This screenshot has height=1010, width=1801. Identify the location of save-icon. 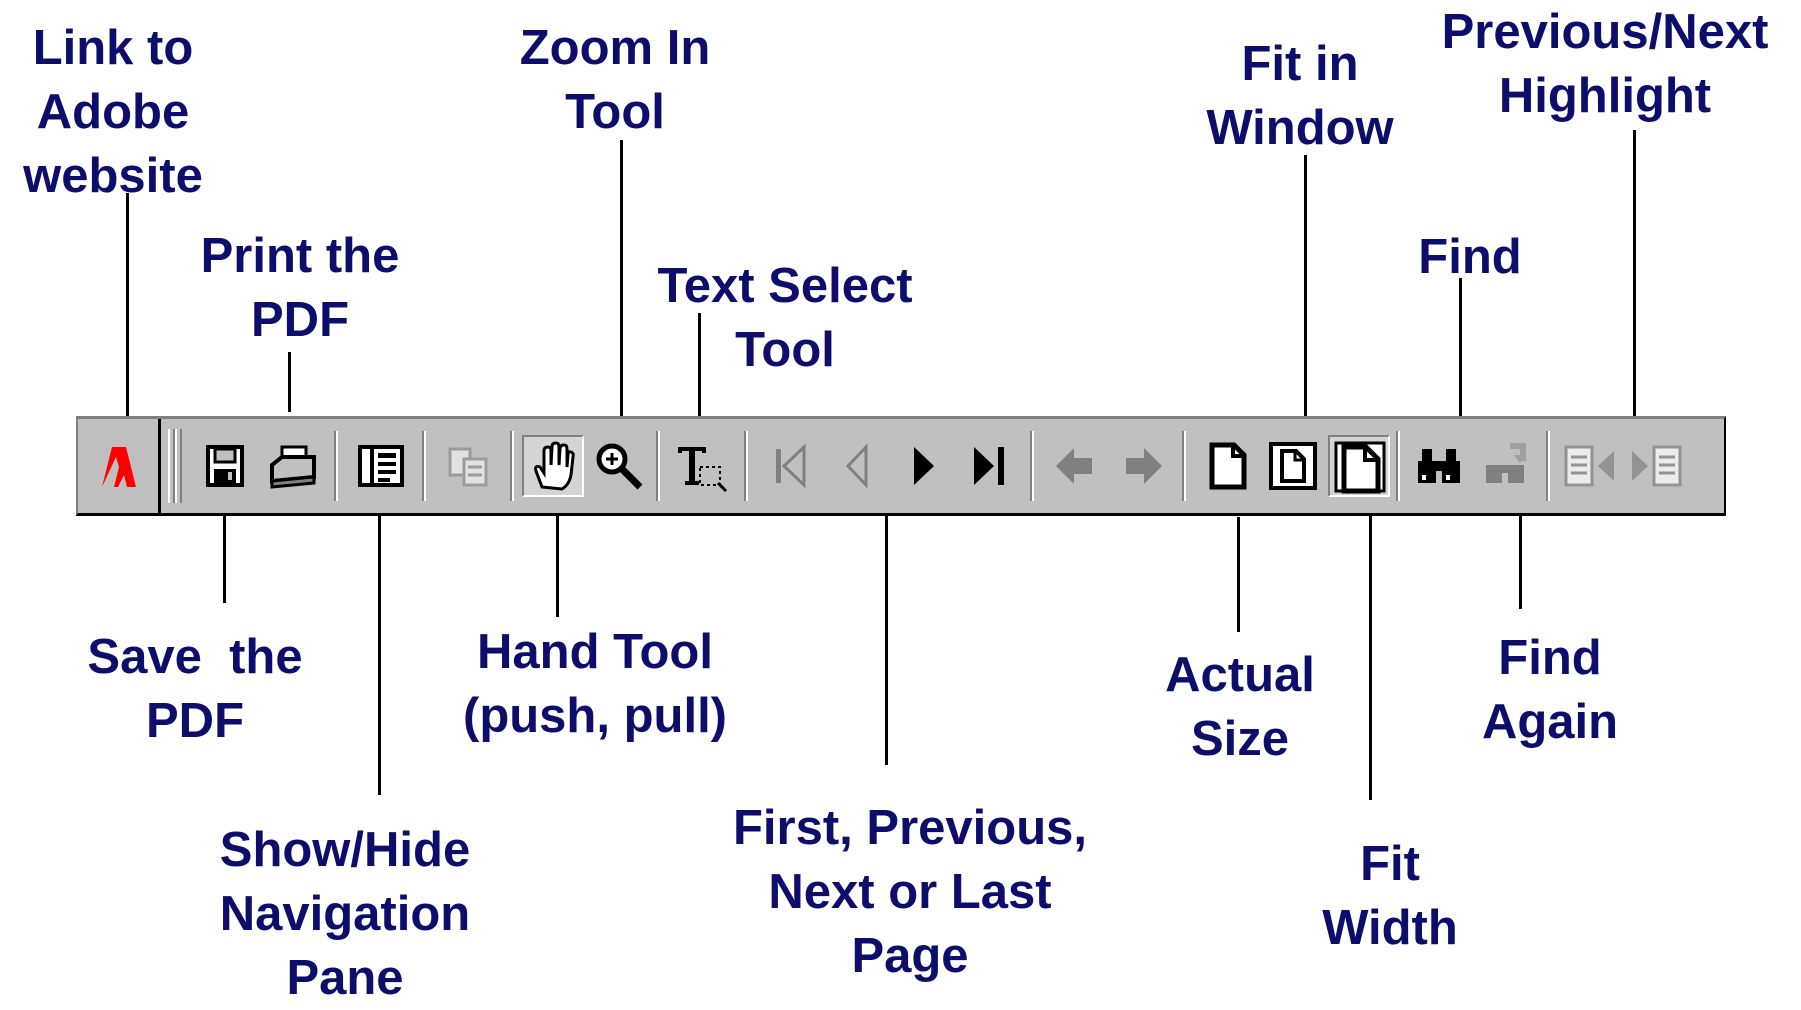
(225, 466).